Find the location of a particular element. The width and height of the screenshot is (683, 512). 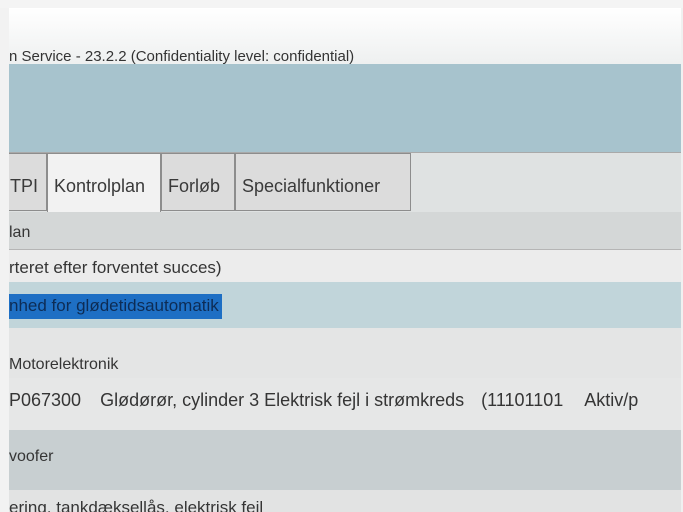

sort-note: rteret efter forventet succes) is located at coordinates (115, 267).